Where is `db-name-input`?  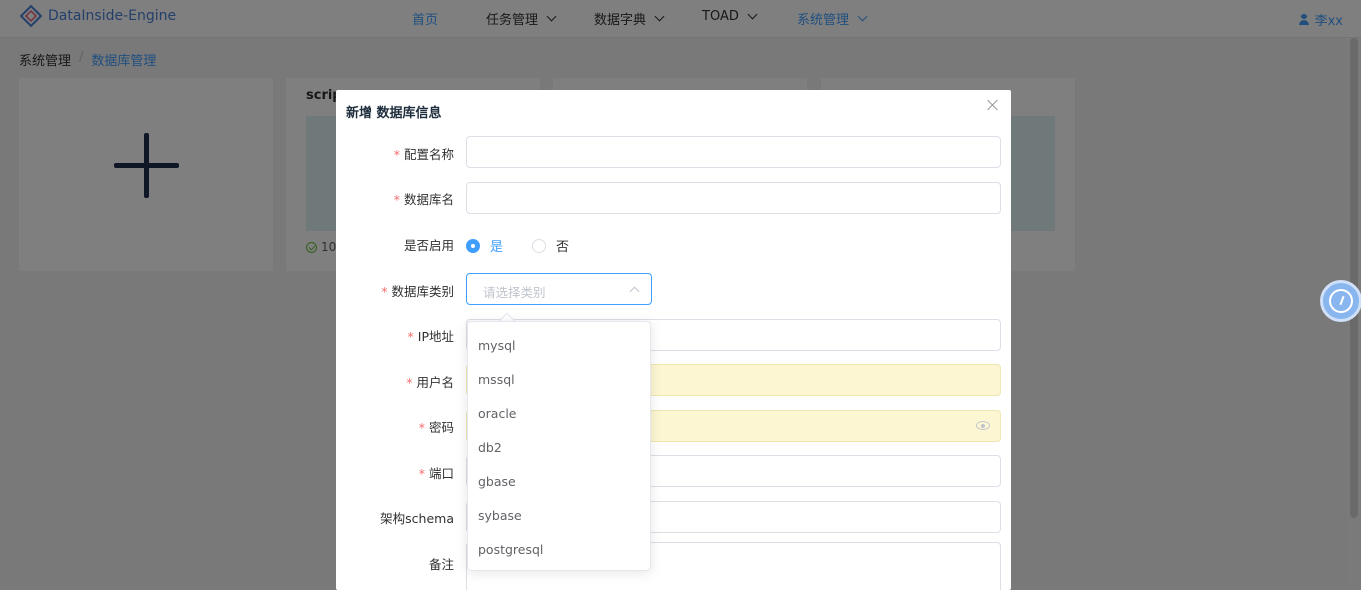
db-name-input is located at coordinates (733, 198).